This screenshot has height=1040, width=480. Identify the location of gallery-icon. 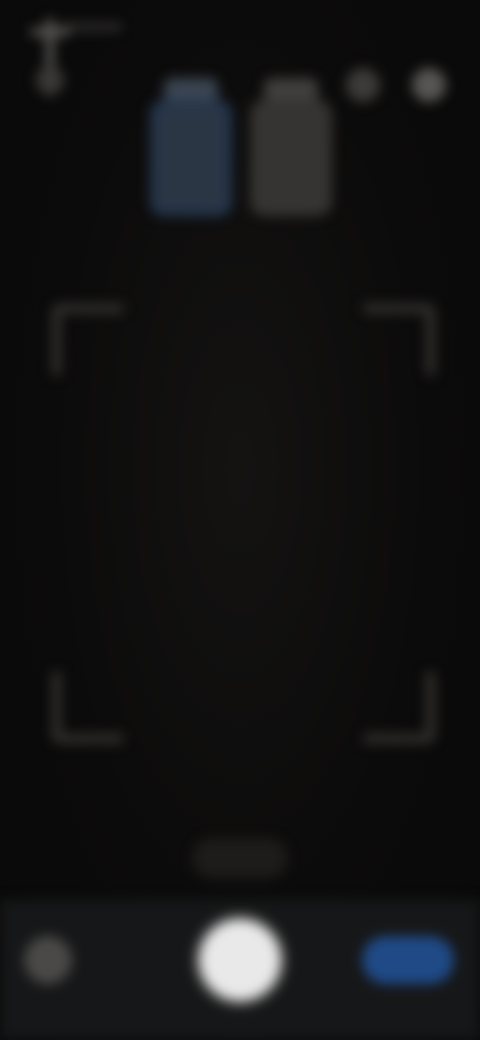
(48, 960).